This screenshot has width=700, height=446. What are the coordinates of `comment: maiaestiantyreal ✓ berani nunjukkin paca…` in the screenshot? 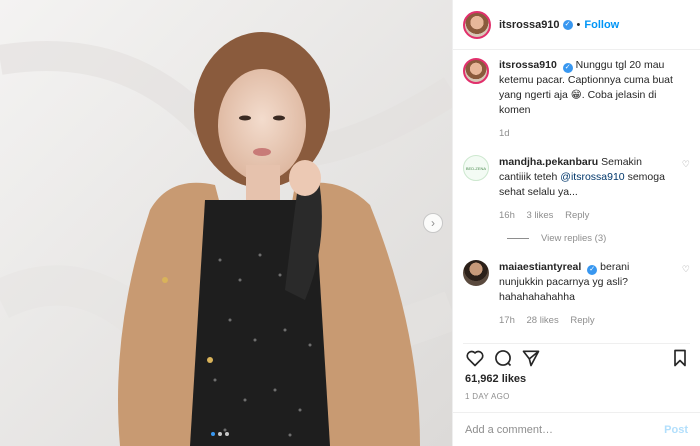 It's located at (576, 294).